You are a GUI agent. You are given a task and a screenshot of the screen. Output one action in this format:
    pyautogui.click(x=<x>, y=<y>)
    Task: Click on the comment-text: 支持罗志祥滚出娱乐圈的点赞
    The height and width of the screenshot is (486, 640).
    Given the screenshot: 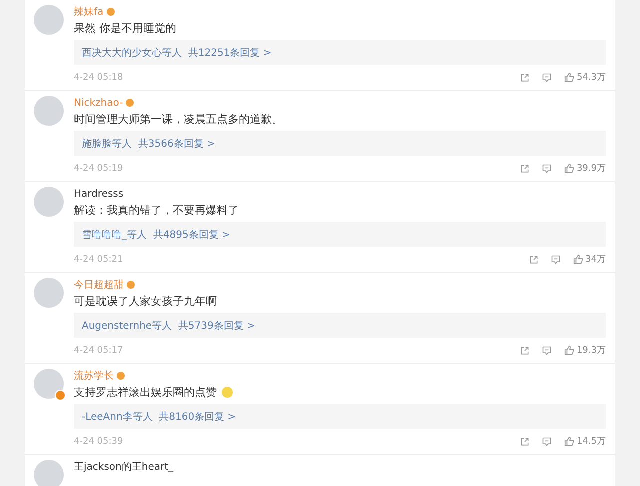 What is the action you would take?
    pyautogui.click(x=145, y=392)
    